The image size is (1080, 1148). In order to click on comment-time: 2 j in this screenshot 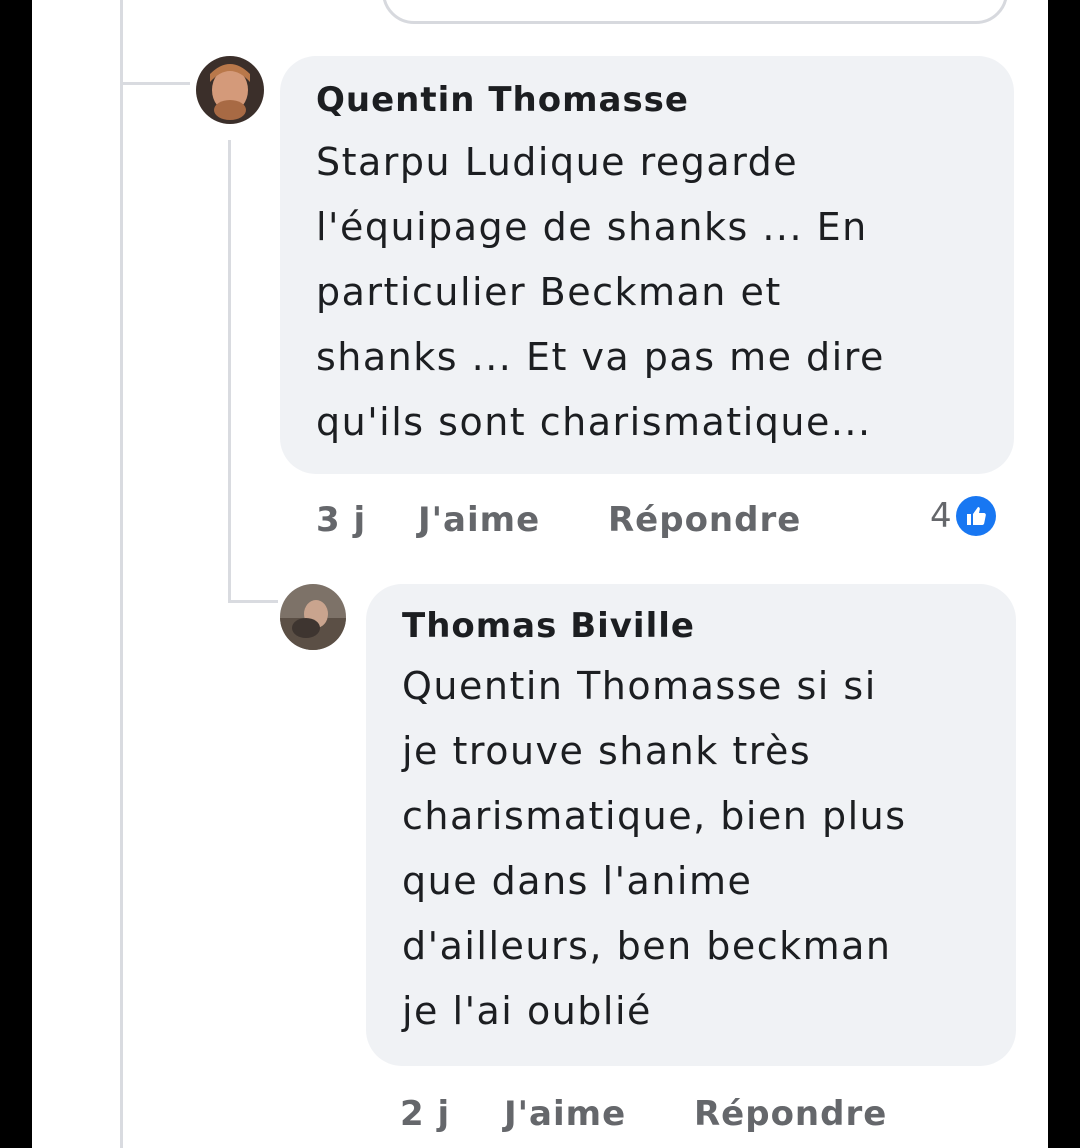, I will do `click(425, 1114)`.